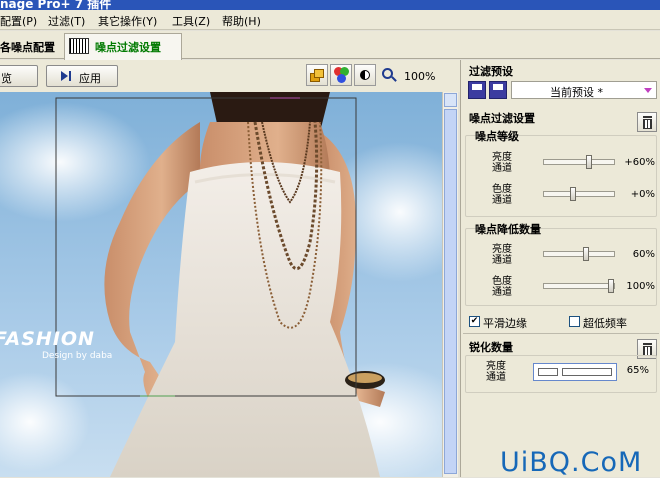  What do you see at coordinates (576, 92) in the screenshot?
I see `preset-value: 当前预设 *` at bounding box center [576, 92].